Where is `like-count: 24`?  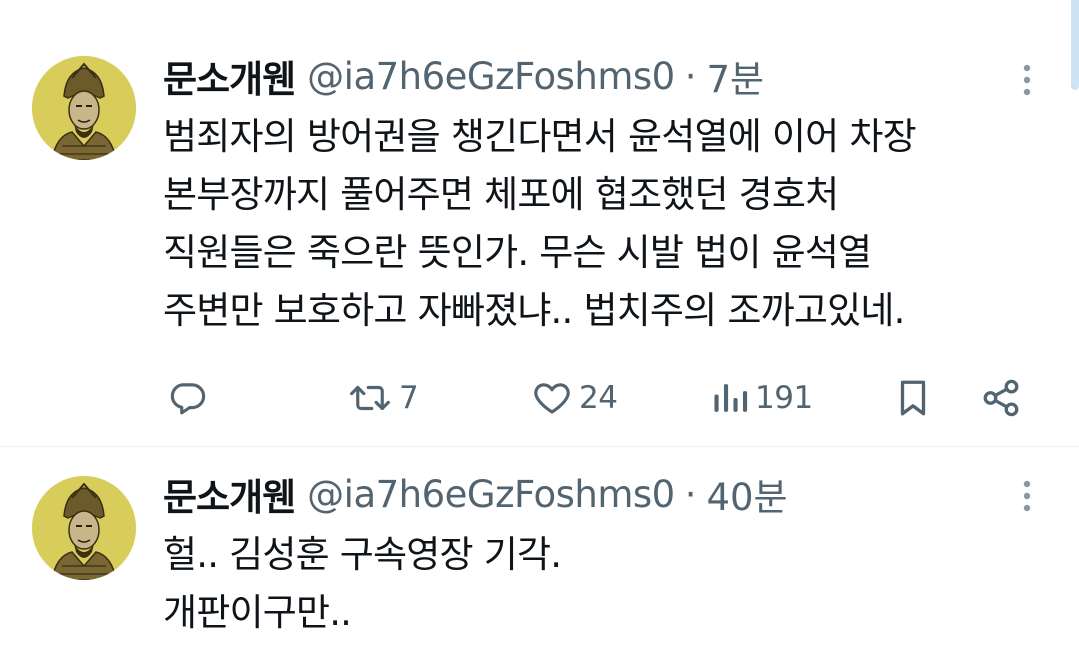
like-count: 24 is located at coordinates (598, 398).